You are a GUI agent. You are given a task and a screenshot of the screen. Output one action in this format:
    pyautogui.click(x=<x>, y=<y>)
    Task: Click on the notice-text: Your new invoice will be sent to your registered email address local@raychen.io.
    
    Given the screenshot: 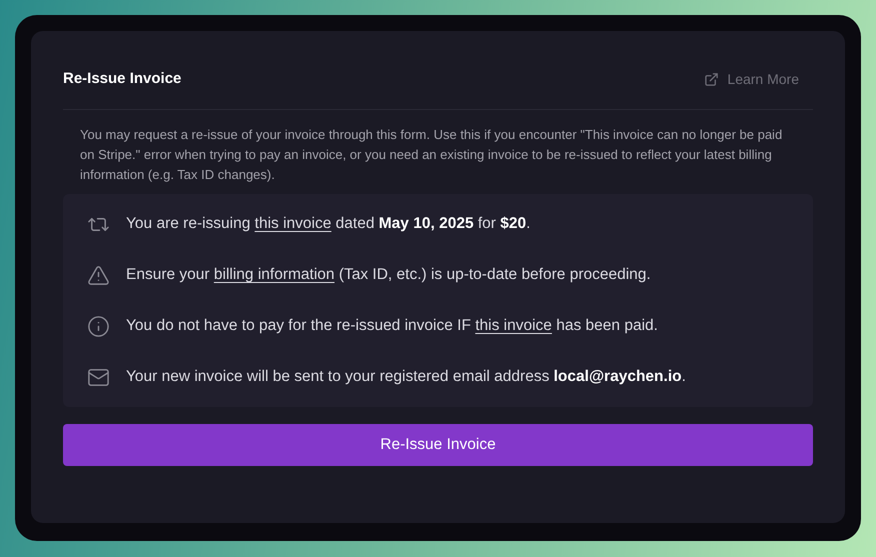 What is the action you would take?
    pyautogui.click(x=406, y=377)
    